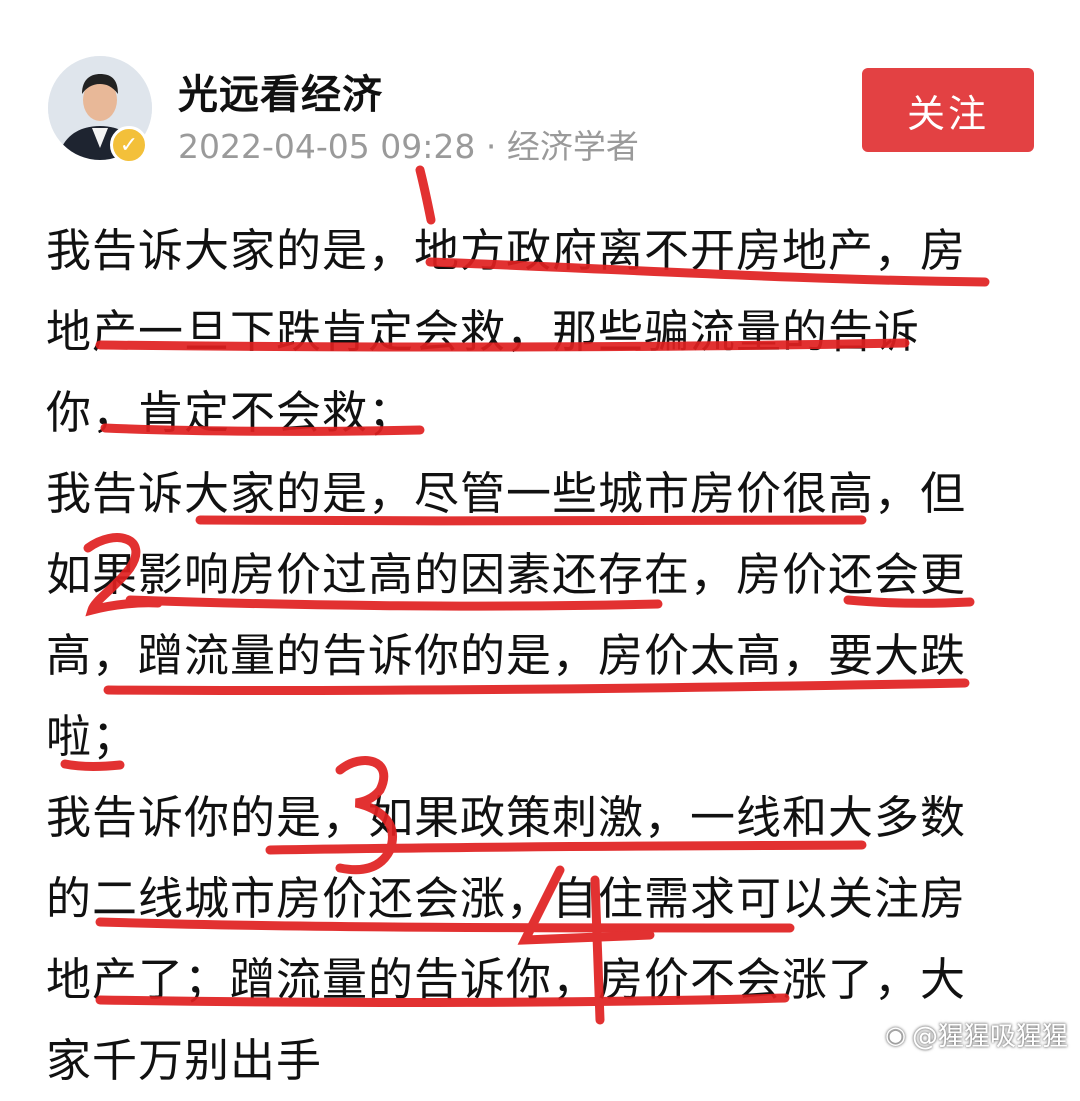  What do you see at coordinates (895, 1034) in the screenshot?
I see `weibo-logo-icon: ◉` at bounding box center [895, 1034].